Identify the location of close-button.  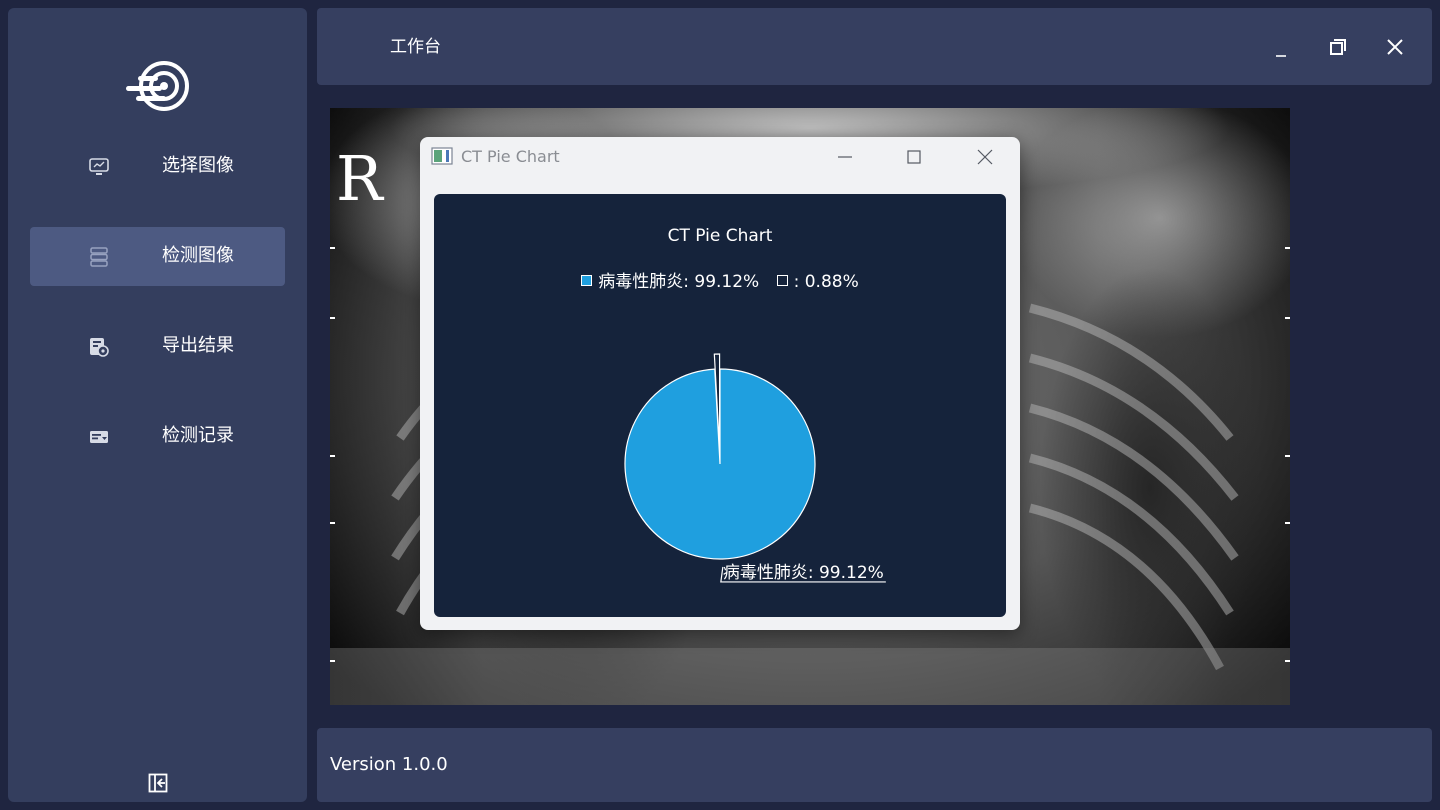
(1395, 47).